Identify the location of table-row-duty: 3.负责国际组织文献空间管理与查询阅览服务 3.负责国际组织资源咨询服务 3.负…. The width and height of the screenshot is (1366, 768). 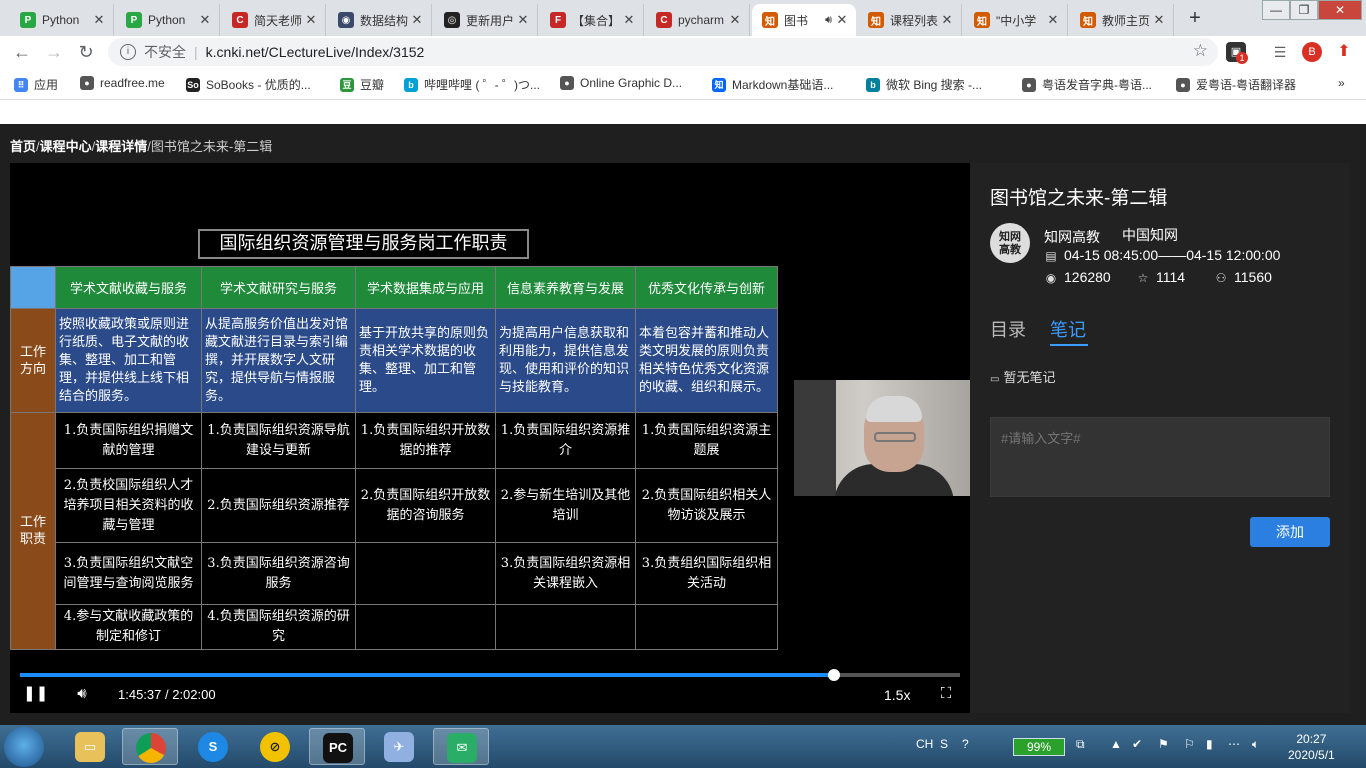
(394, 573).